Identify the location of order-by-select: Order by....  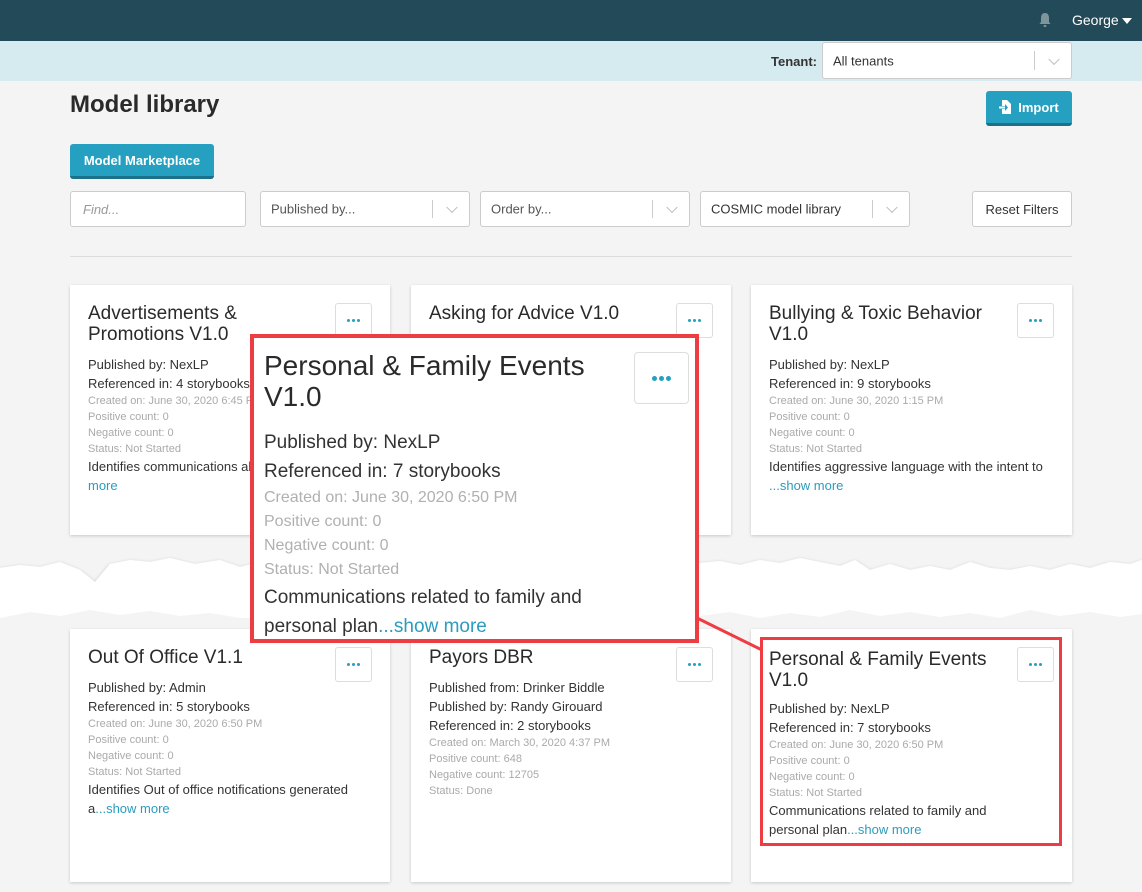
(585, 209).